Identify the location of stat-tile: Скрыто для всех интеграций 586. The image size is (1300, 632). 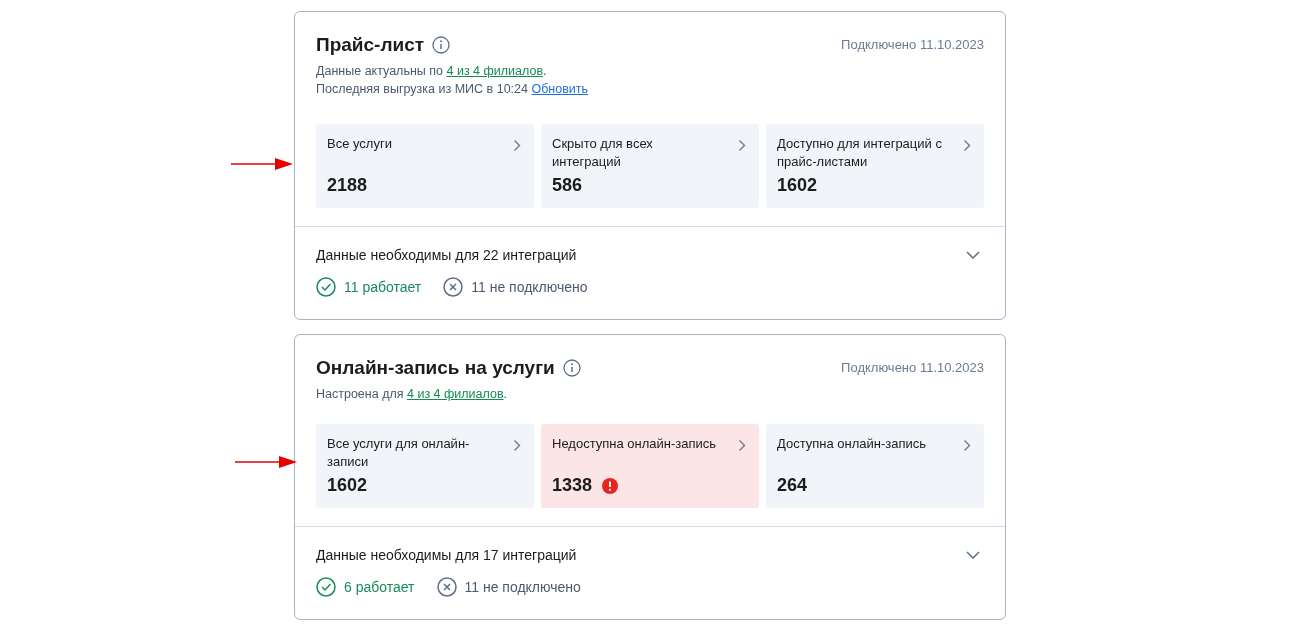
(650, 166).